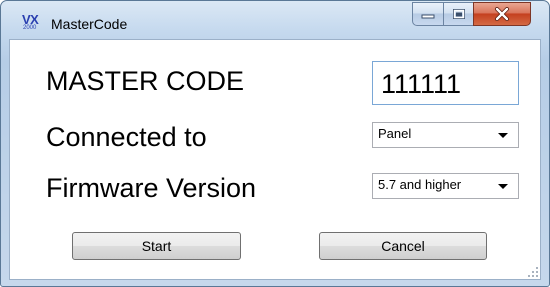 The width and height of the screenshot is (550, 287). What do you see at coordinates (126, 137) in the screenshot?
I see `connected-to-label: Connected to` at bounding box center [126, 137].